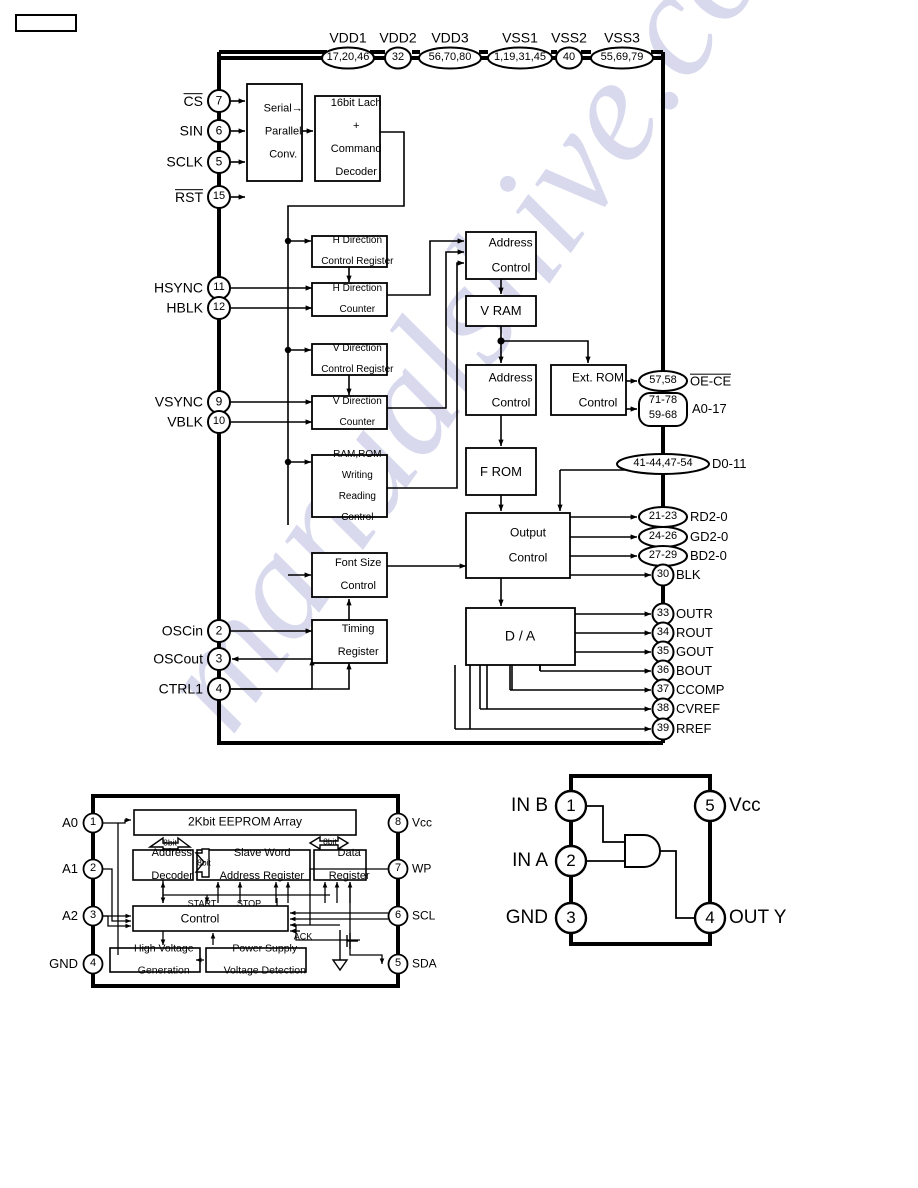  Describe the element at coordinates (745, 806) in the screenshot. I see `and-label-vcc: Vcc` at that location.